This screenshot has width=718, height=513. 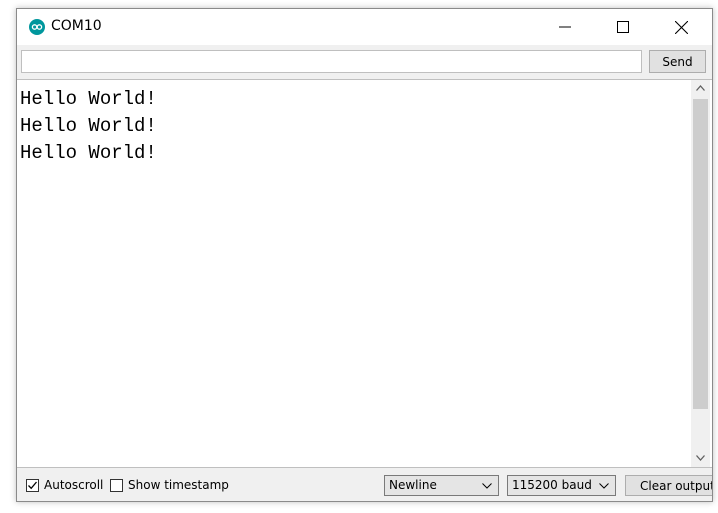 I want to click on maximize-button, so click(x=623, y=27).